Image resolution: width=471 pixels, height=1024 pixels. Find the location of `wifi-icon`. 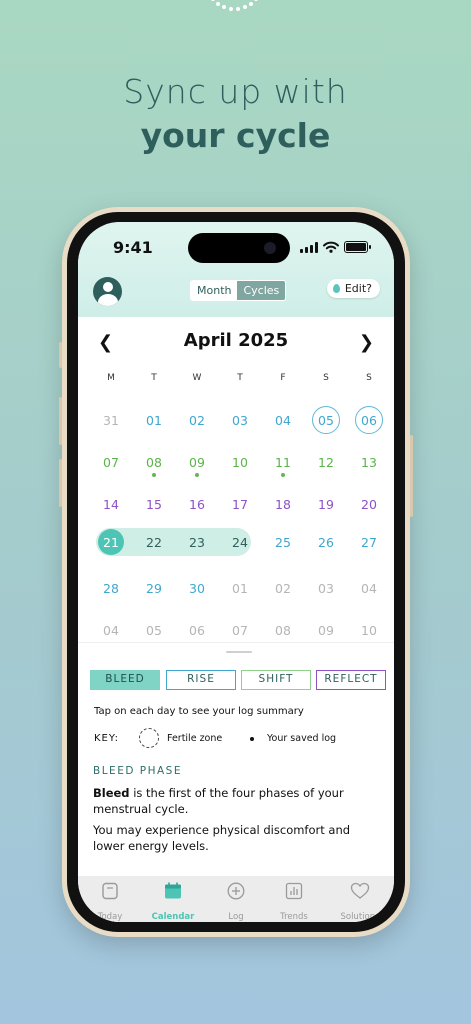

wifi-icon is located at coordinates (331, 247).